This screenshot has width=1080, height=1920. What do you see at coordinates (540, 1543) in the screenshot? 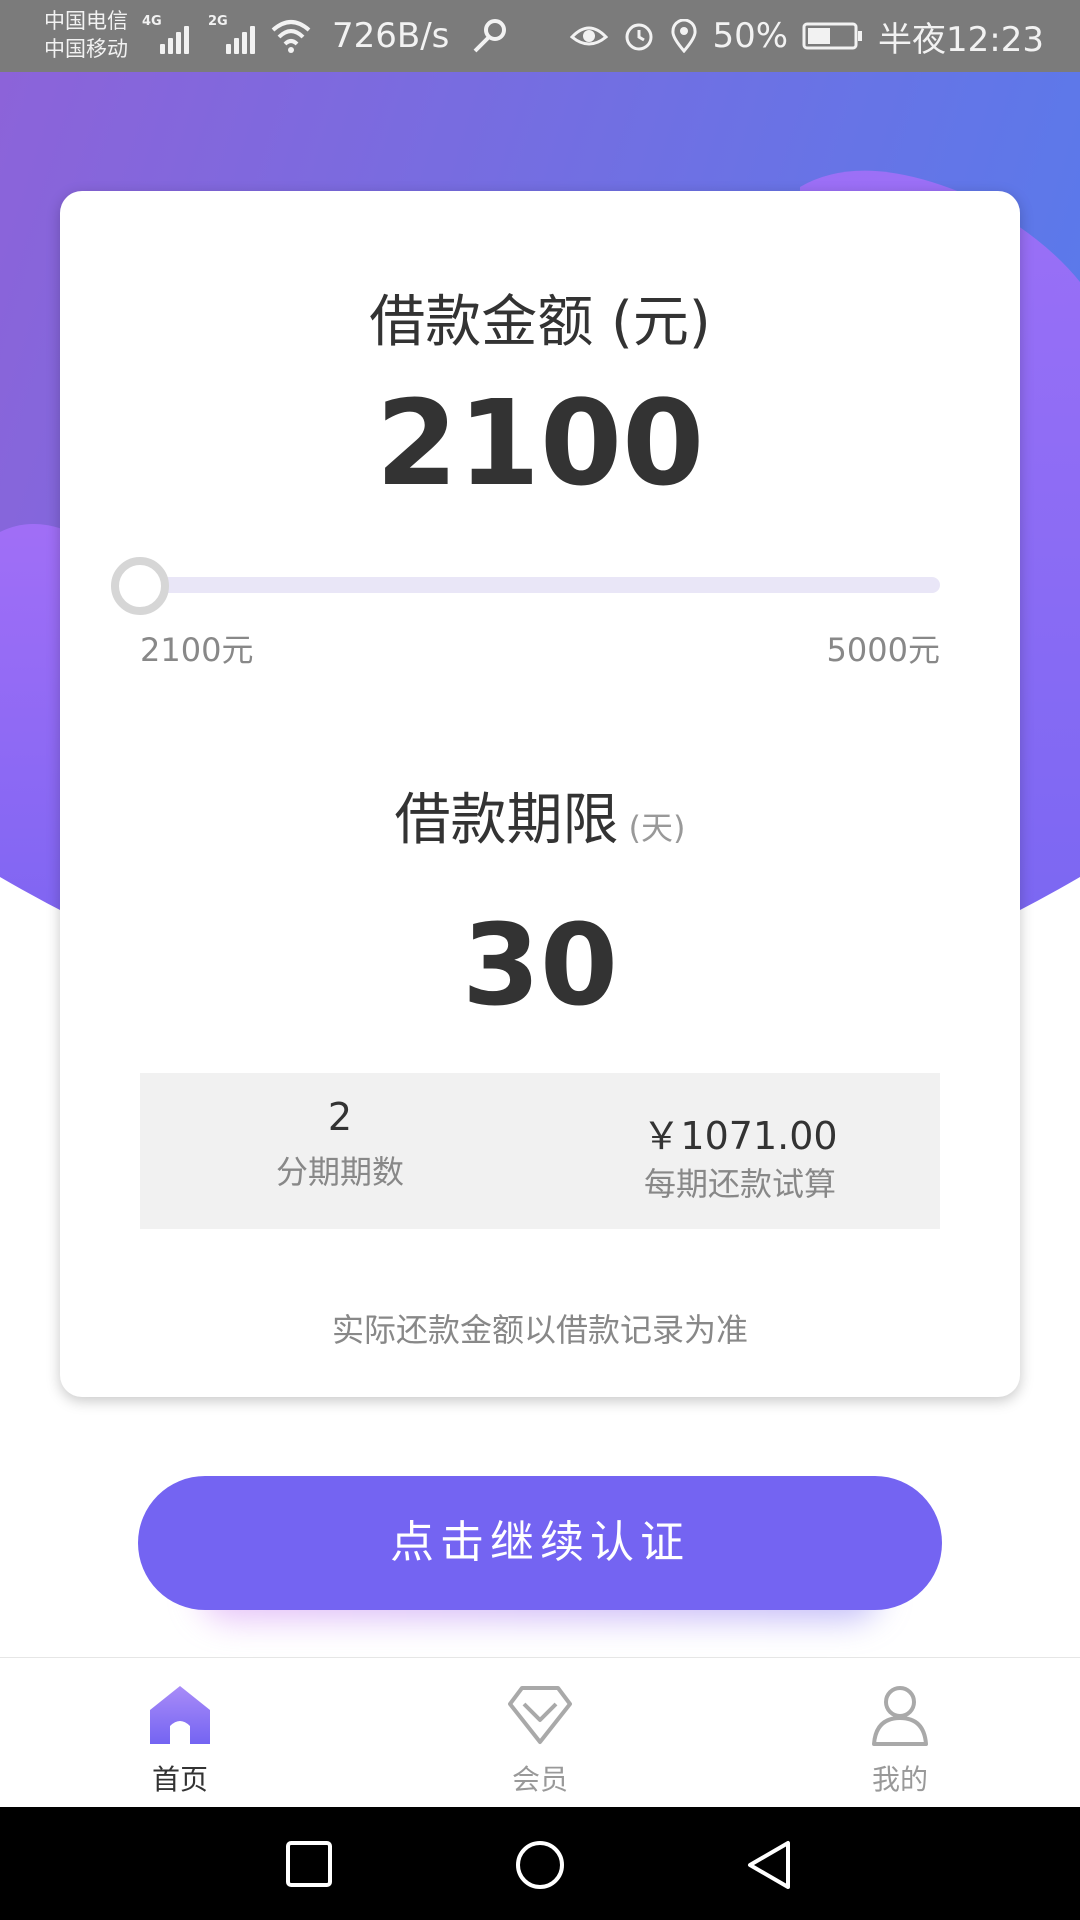
I see `continue-verification-button: 点击继续认证` at bounding box center [540, 1543].